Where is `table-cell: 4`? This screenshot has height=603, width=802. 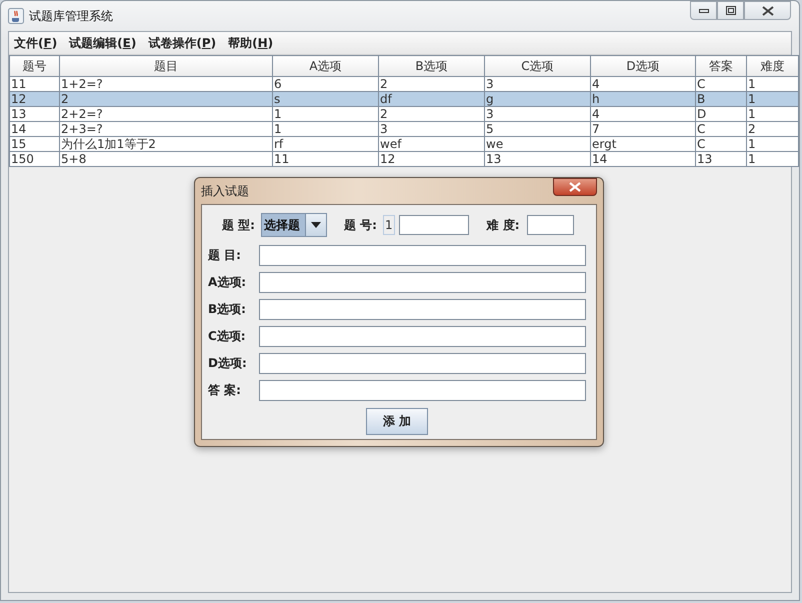
table-cell: 4 is located at coordinates (643, 114).